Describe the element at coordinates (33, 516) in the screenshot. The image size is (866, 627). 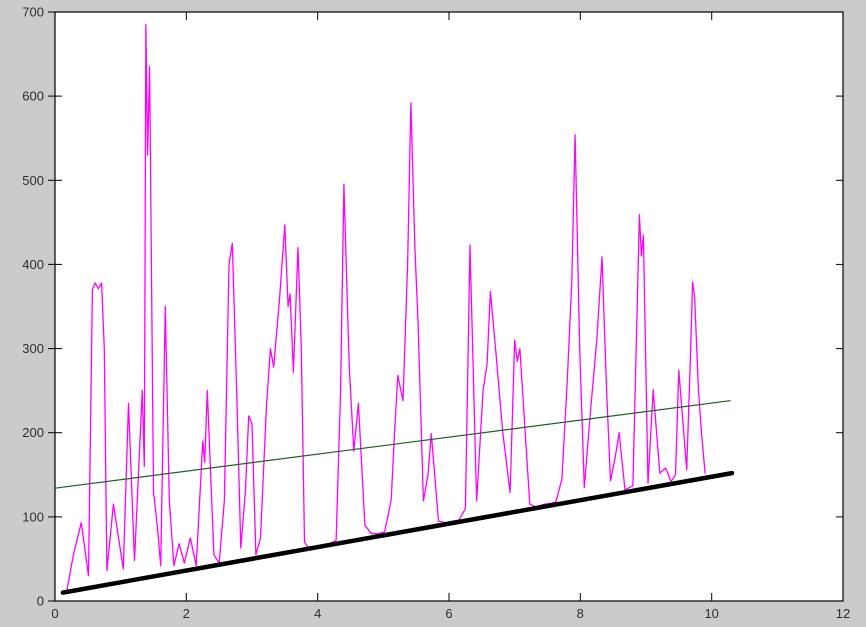
I see `y-tick-label: 100` at that location.